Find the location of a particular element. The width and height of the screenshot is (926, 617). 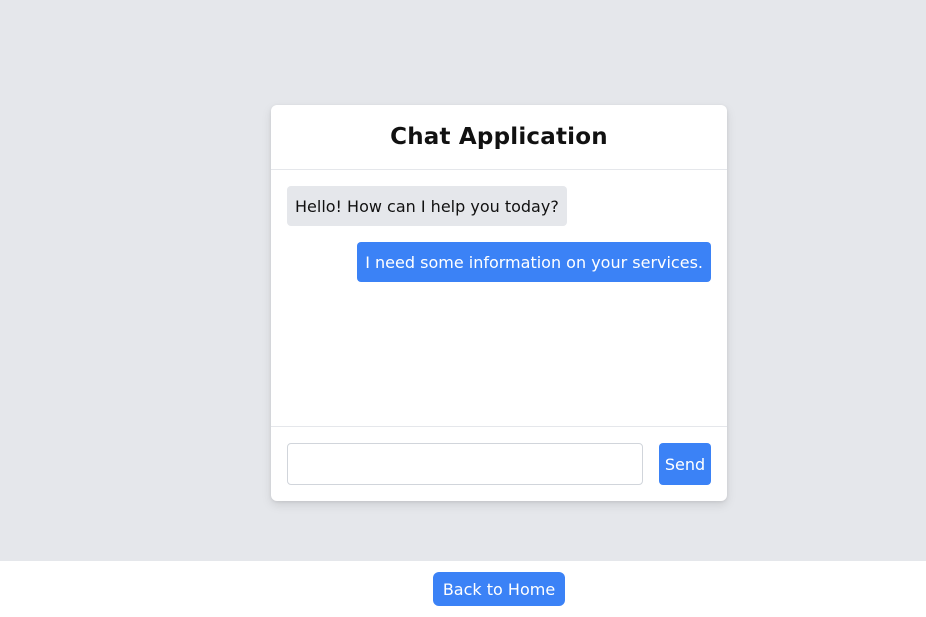

footer: Back to Home is located at coordinates (463, 589).